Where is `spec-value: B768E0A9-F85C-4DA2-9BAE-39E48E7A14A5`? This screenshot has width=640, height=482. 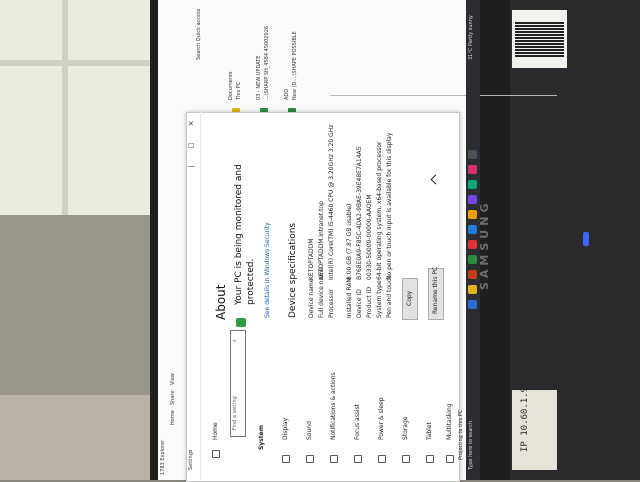 spec-value: B768E0A9-F85C-4DA2-9BAE-39E48E7A14A5 is located at coordinates (359, 213).